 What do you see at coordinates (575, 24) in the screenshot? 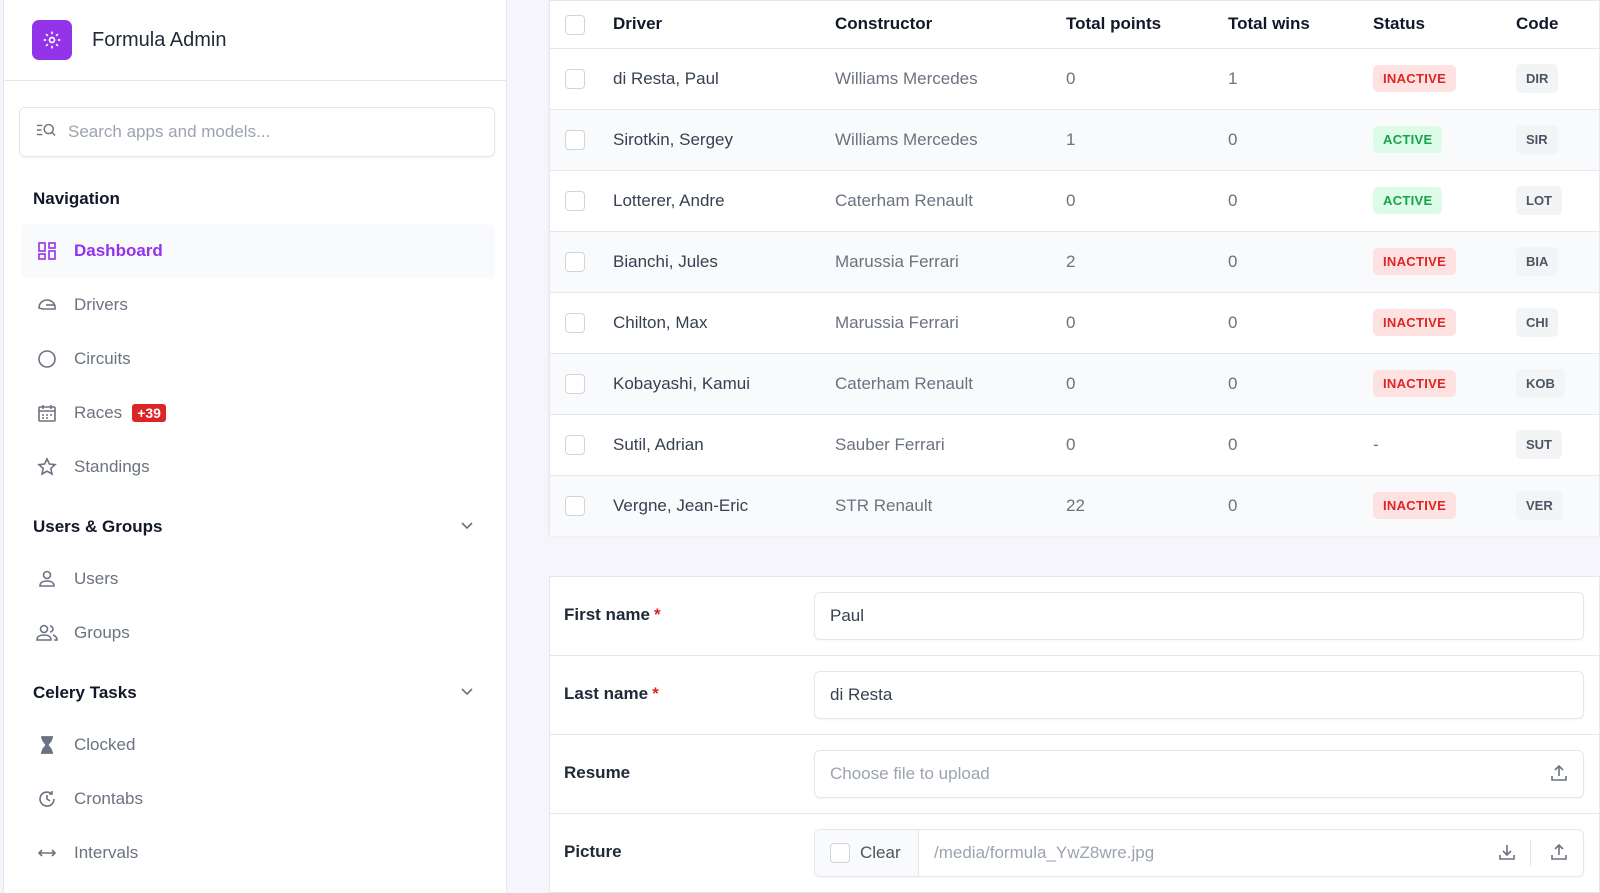
I see `select-all-checkbox` at bounding box center [575, 24].